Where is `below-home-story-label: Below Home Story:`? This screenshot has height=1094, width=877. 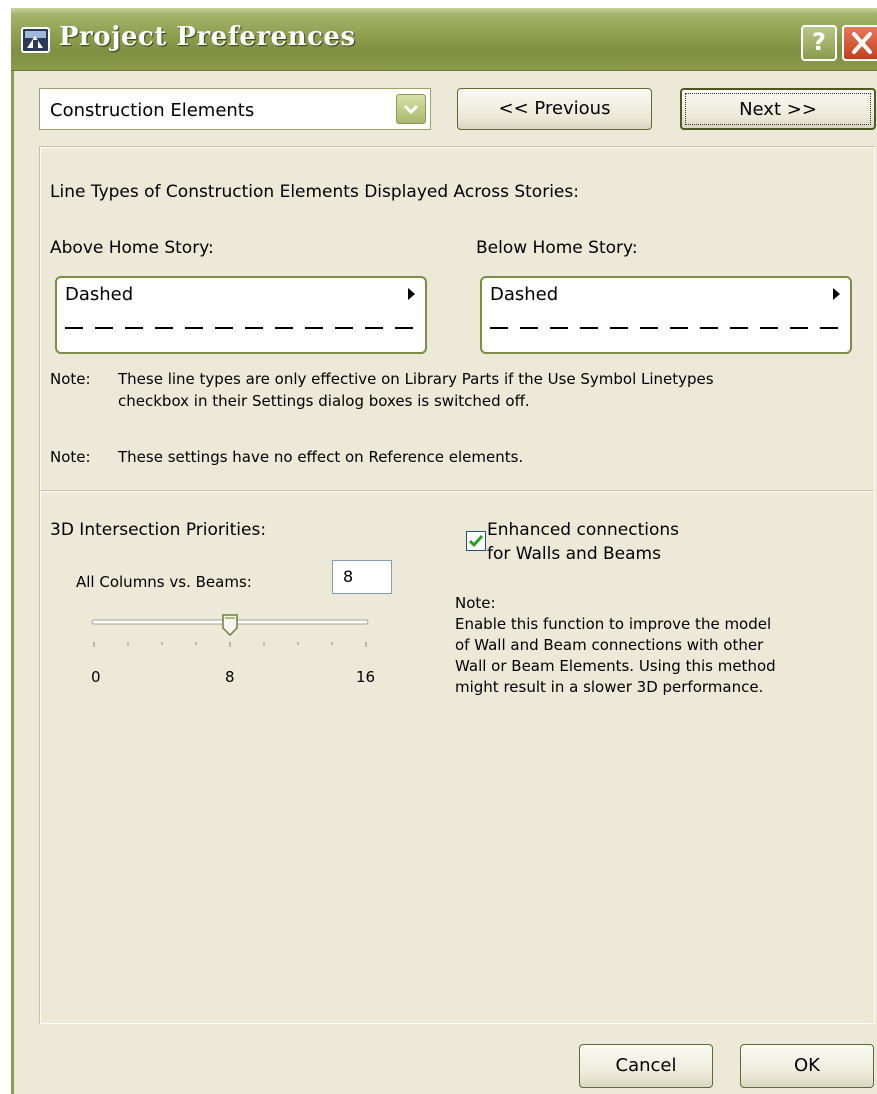
below-home-story-label: Below Home Story: is located at coordinates (557, 248).